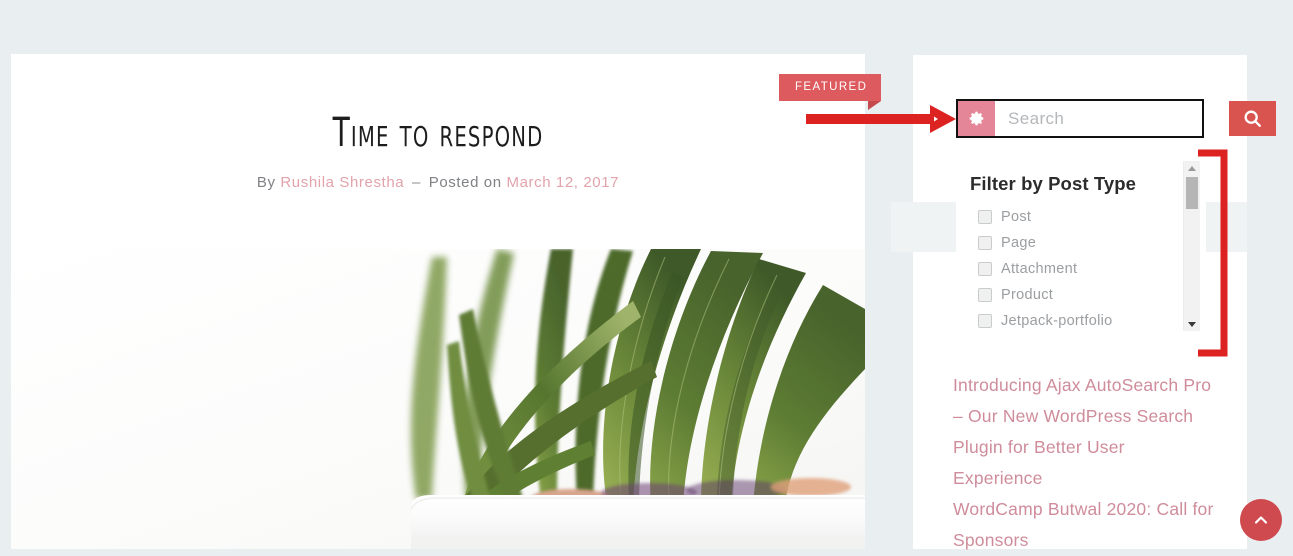 This screenshot has width=1293, height=556. What do you see at coordinates (830, 92) in the screenshot?
I see `featured-badge: FEATURED` at bounding box center [830, 92].